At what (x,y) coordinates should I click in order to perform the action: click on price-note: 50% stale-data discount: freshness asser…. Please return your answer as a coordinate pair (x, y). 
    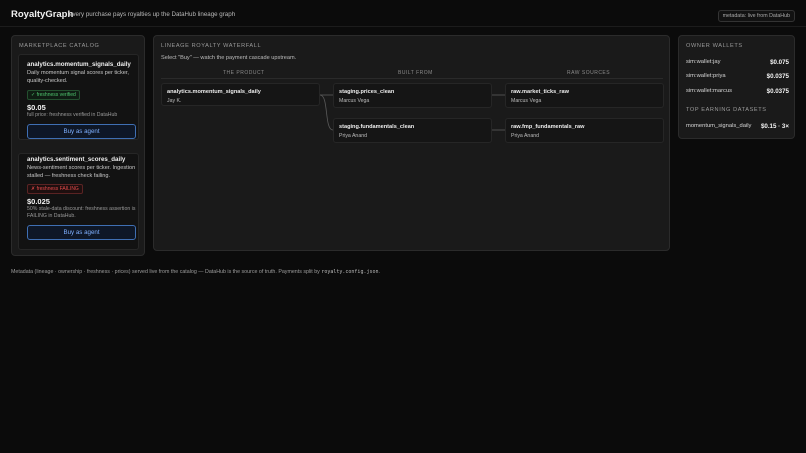
    Looking at the image, I should click on (81, 212).